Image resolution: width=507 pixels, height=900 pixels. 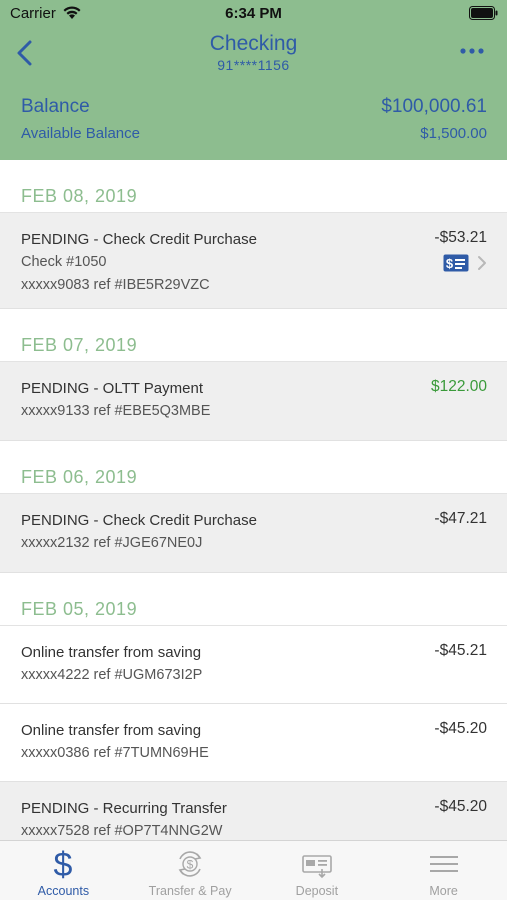 What do you see at coordinates (460, 237) in the screenshot?
I see `transaction-amount: -$53.21` at bounding box center [460, 237].